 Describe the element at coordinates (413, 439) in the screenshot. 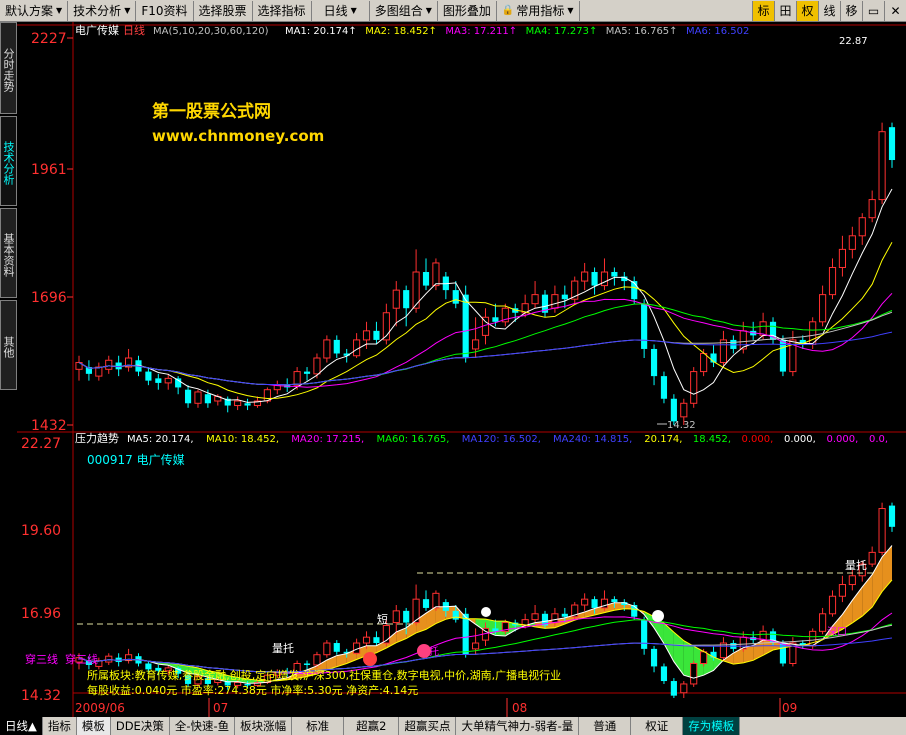

I see `indicator-value-label: MA60: 16.765,` at that location.